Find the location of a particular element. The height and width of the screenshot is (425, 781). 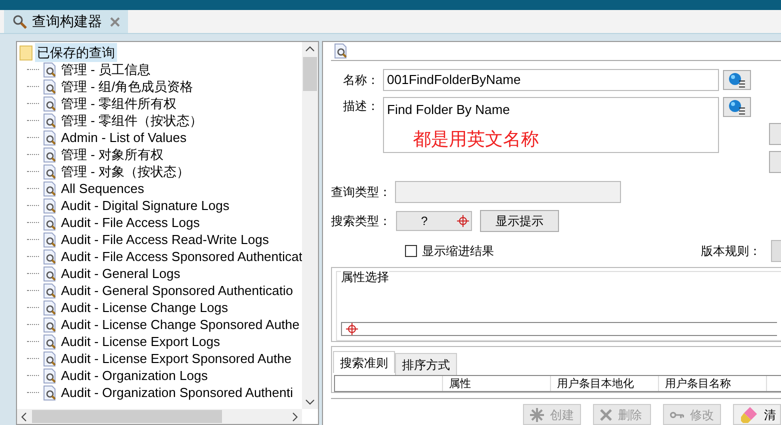

indent-checkbox is located at coordinates (411, 251).